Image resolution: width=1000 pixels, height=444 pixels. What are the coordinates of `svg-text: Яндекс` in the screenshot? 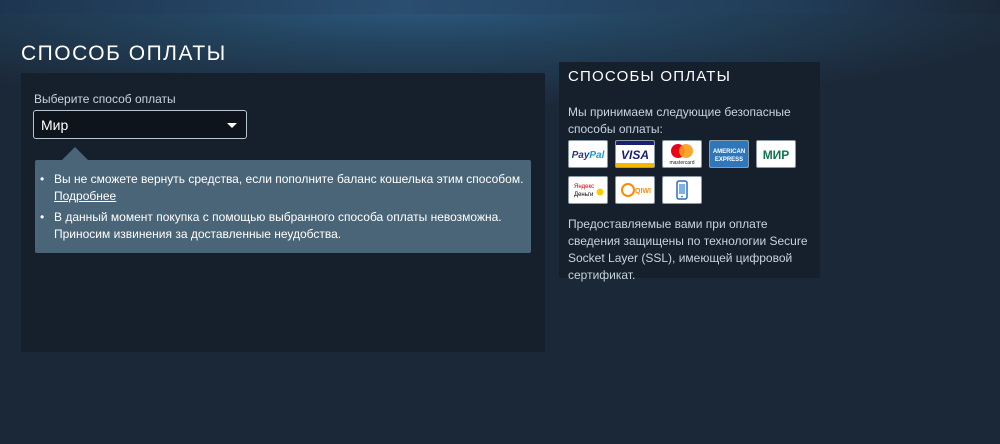 It's located at (584, 187).